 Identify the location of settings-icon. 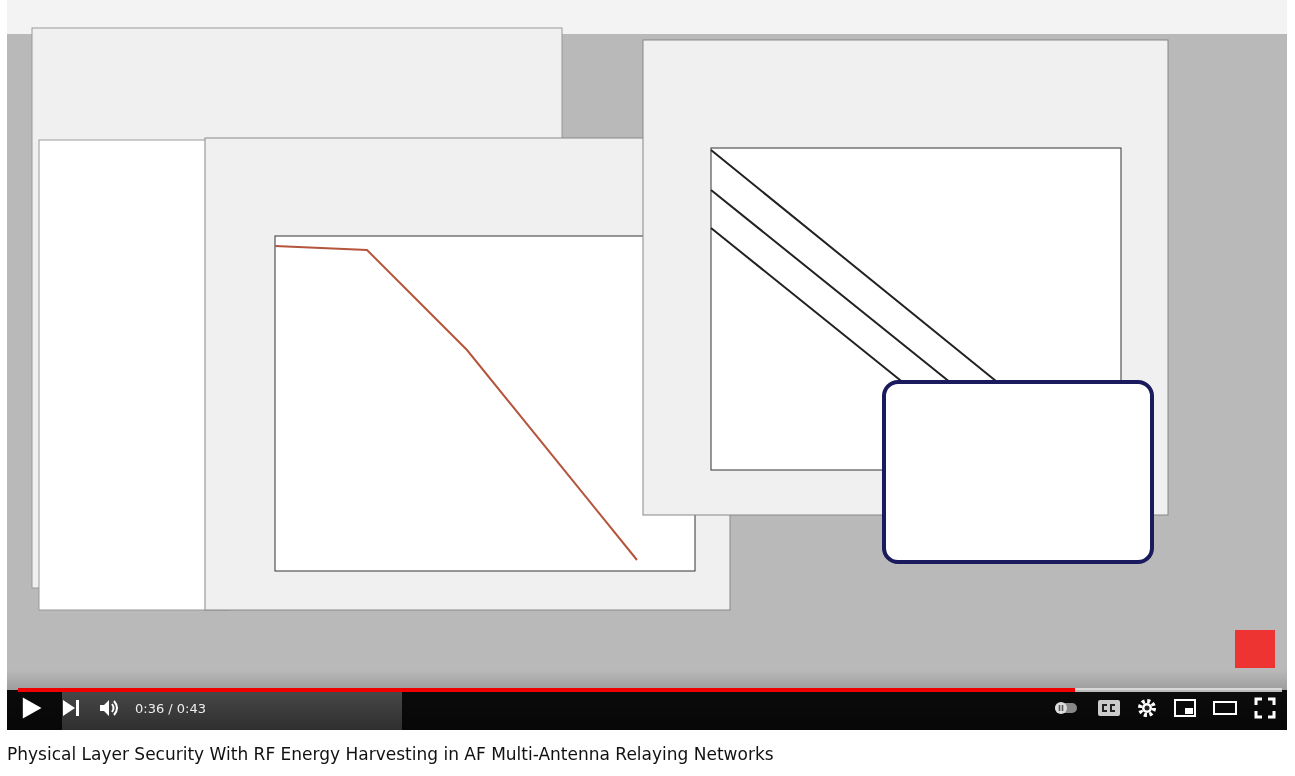
(1147, 708).